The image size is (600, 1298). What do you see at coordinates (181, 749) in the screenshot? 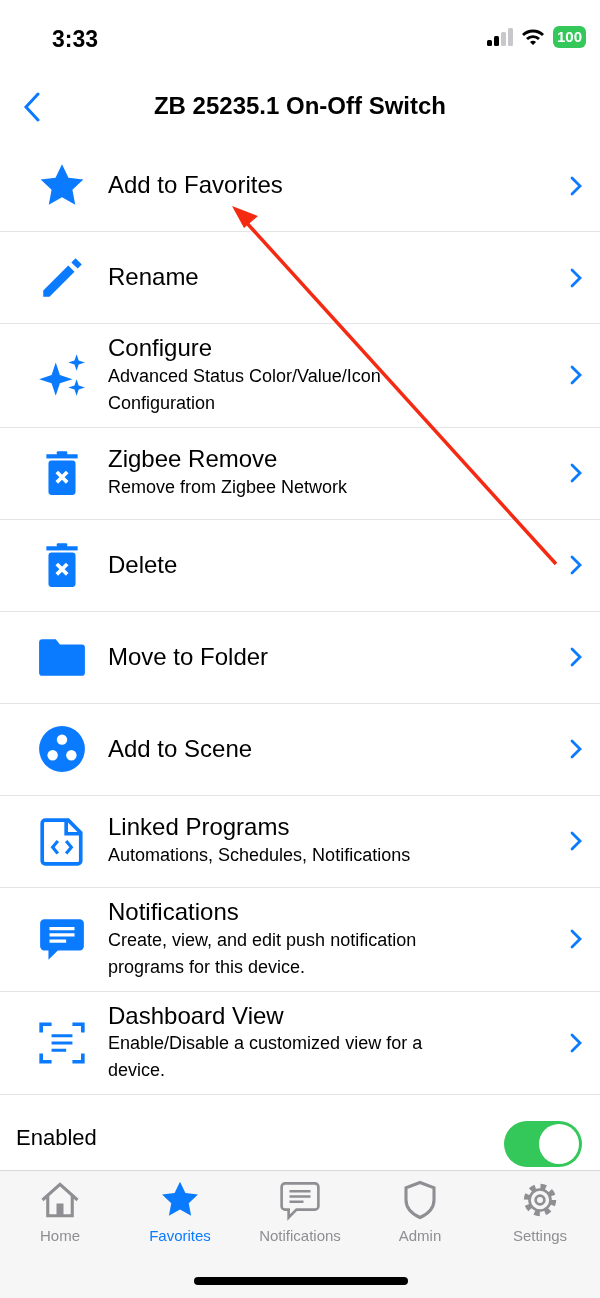
I see `row-title: Add to Scene` at bounding box center [181, 749].